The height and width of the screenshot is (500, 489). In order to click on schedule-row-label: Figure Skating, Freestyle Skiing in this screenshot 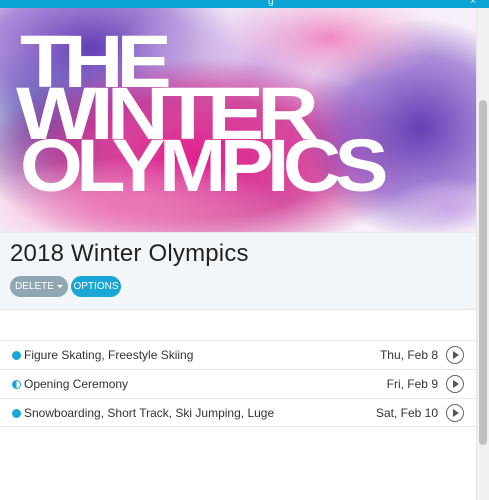, I will do `click(109, 355)`.